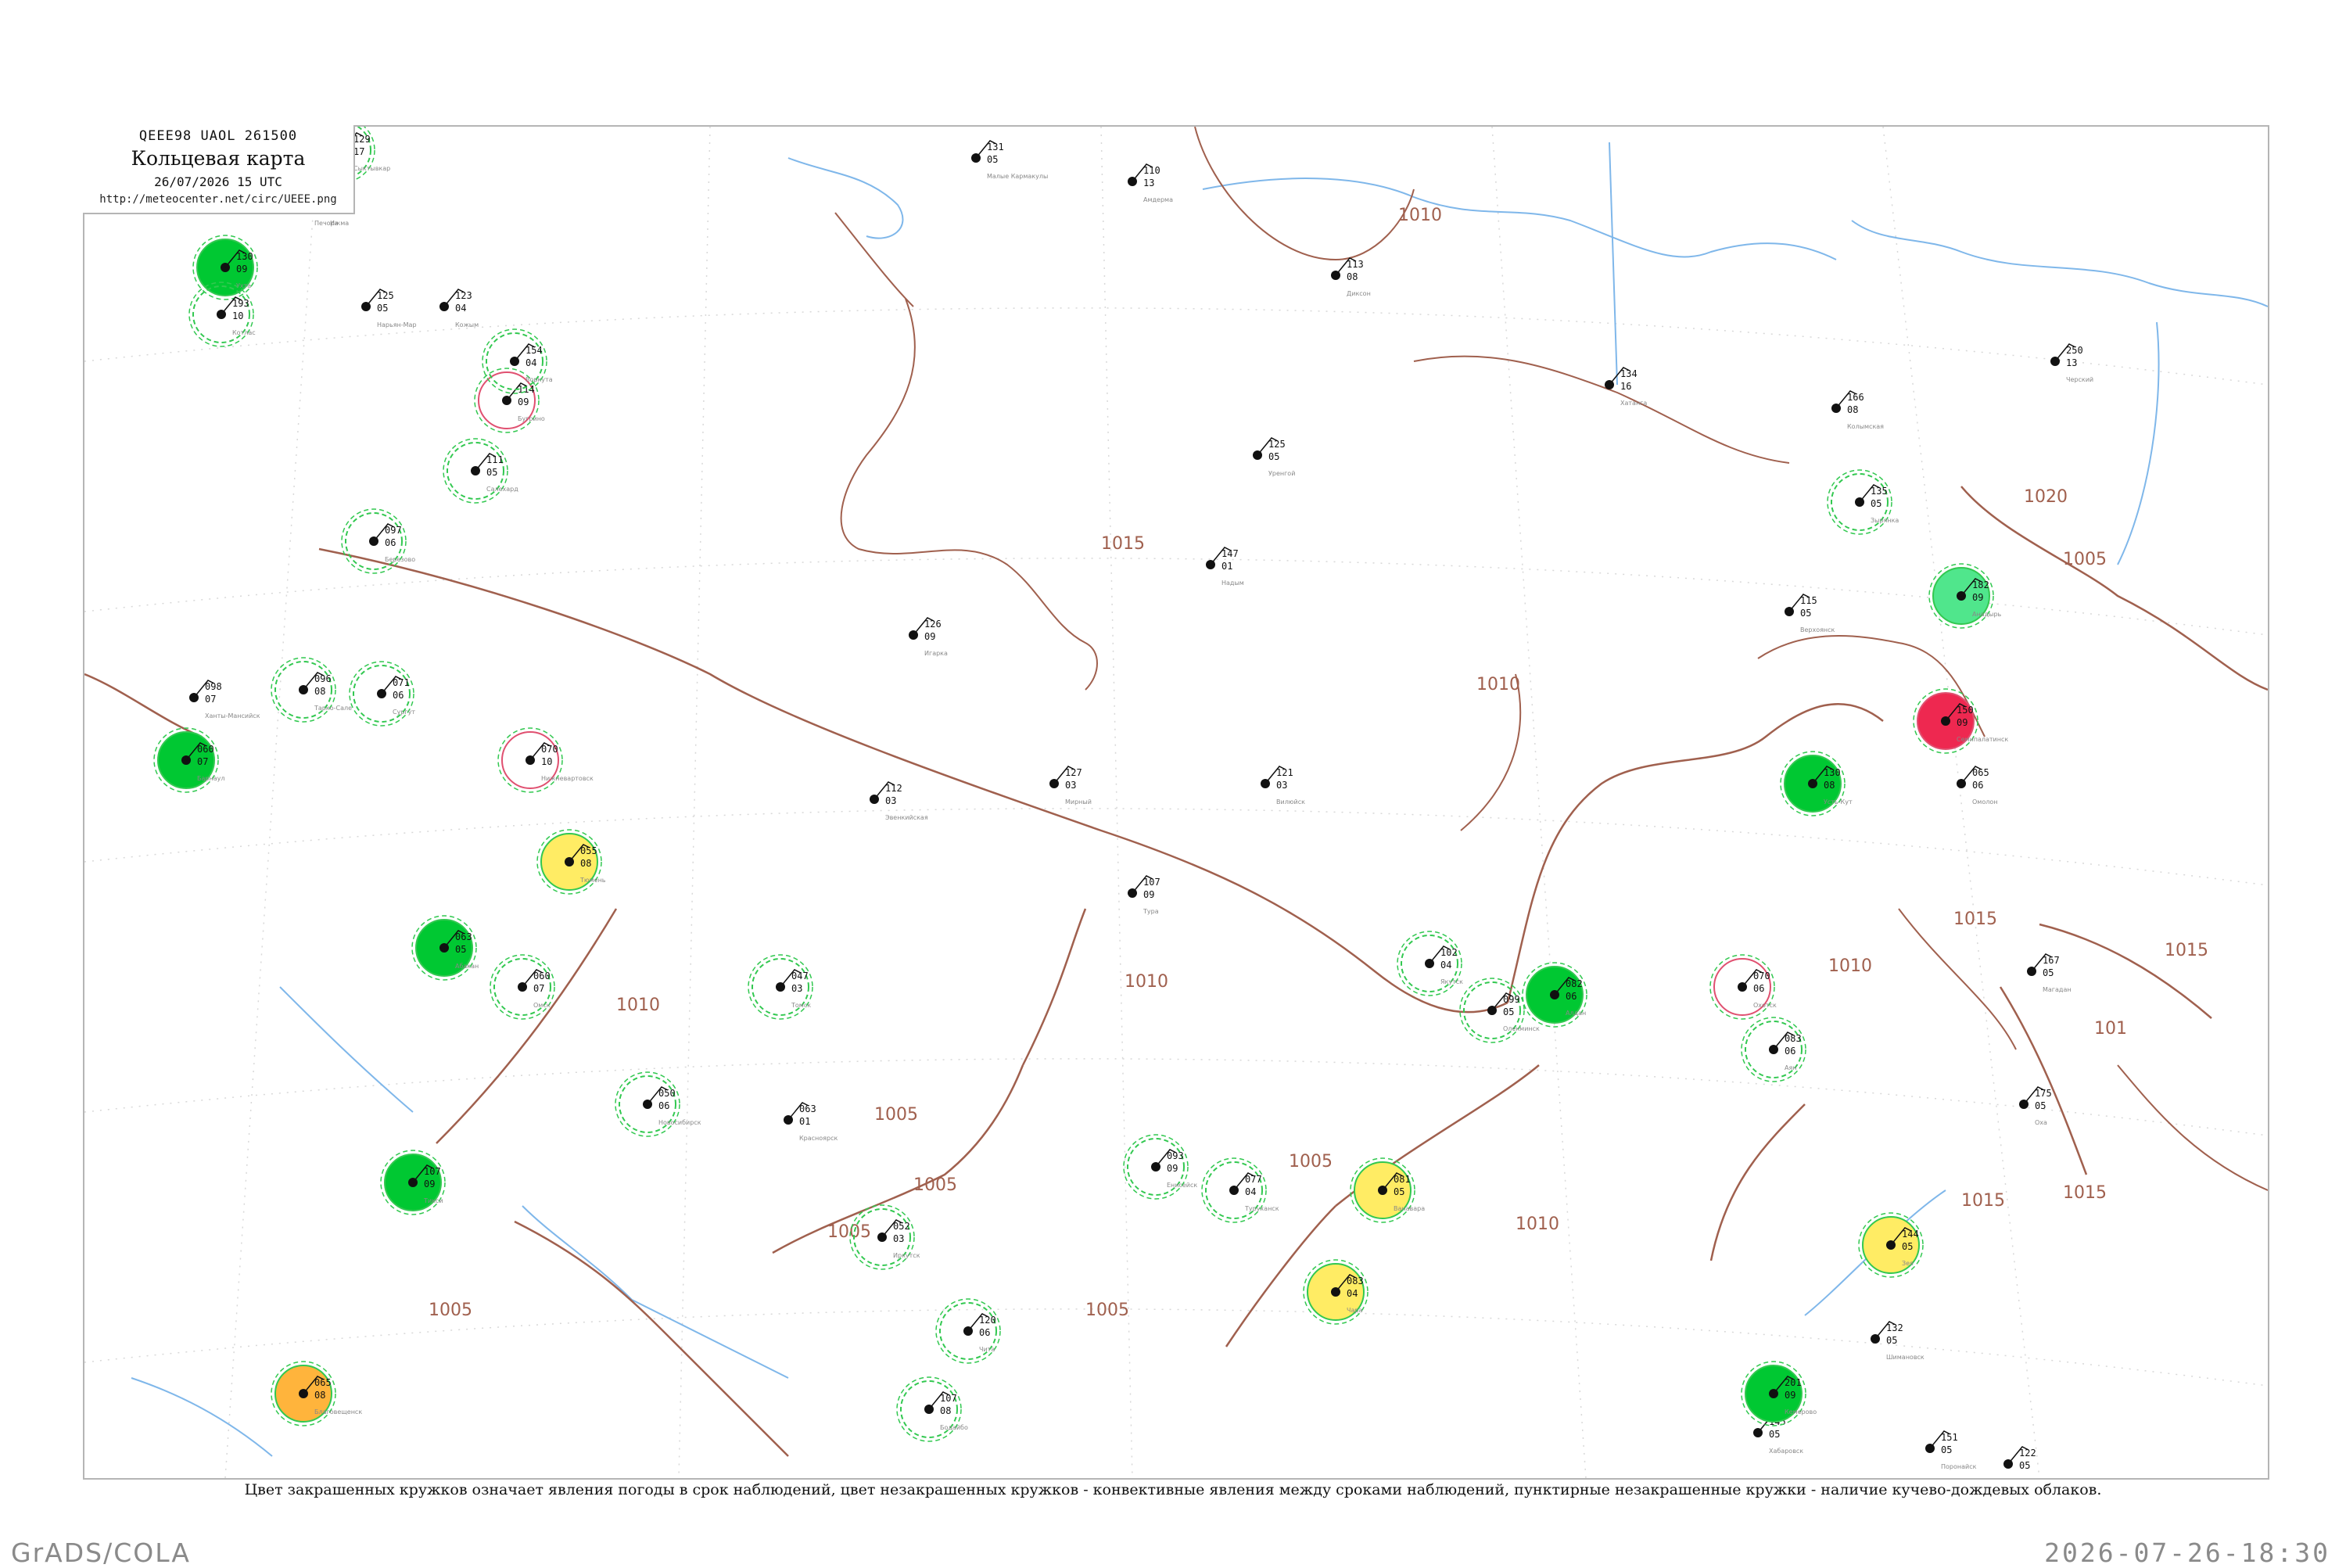 The width and height of the screenshot is (2346, 1568). What do you see at coordinates (567, 778) in the screenshot?
I see `station-name: Нижневартовск` at bounding box center [567, 778].